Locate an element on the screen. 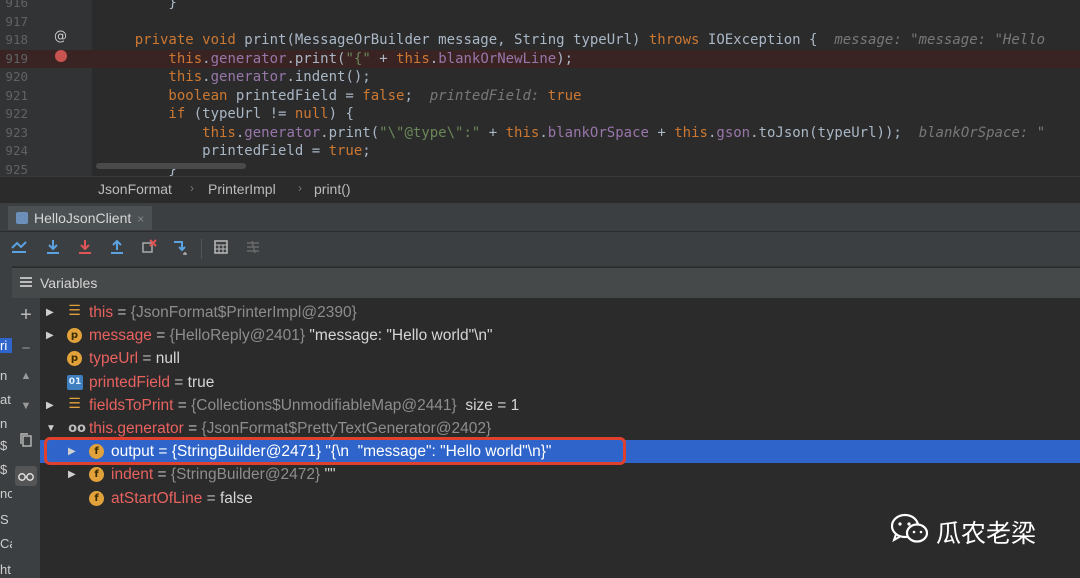  code-token: if is located at coordinates (147, 114).